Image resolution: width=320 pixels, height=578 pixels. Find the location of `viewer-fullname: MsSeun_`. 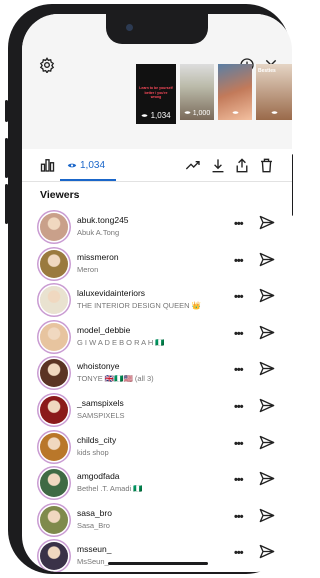

viewer-fullname: MsSeun_ is located at coordinates (93, 562).